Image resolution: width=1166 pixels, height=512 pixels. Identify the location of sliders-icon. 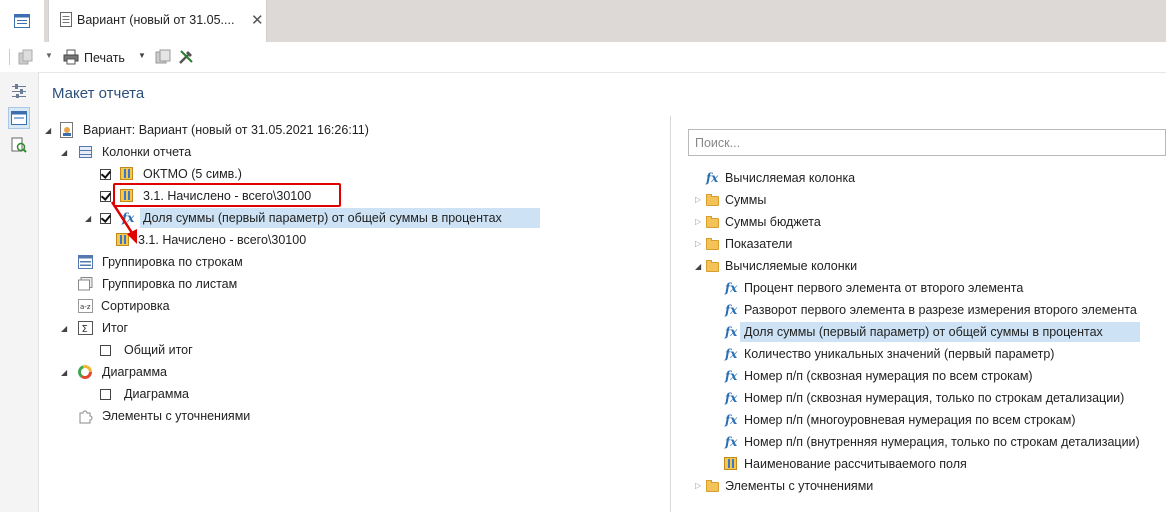
(19, 91).